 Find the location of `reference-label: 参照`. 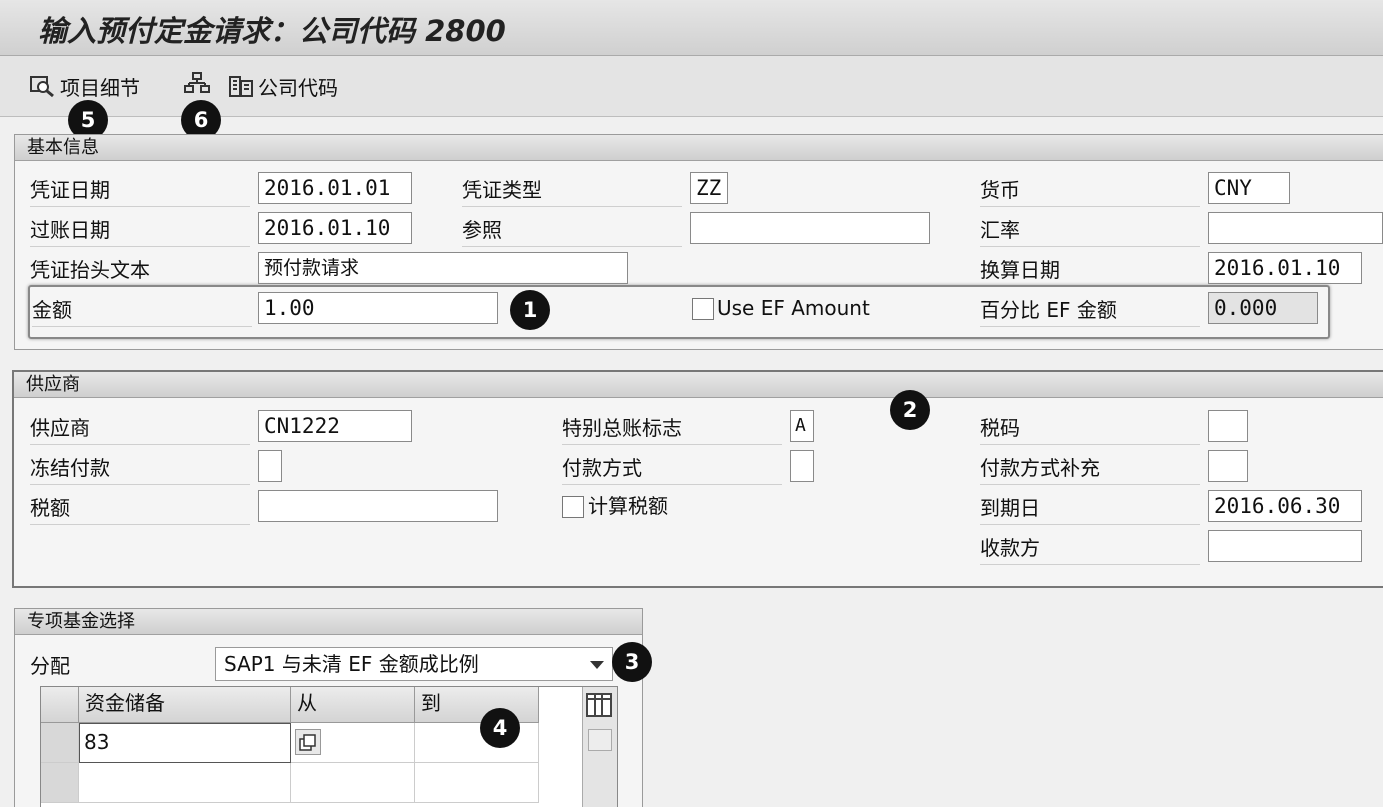

reference-label: 参照 is located at coordinates (572, 230).